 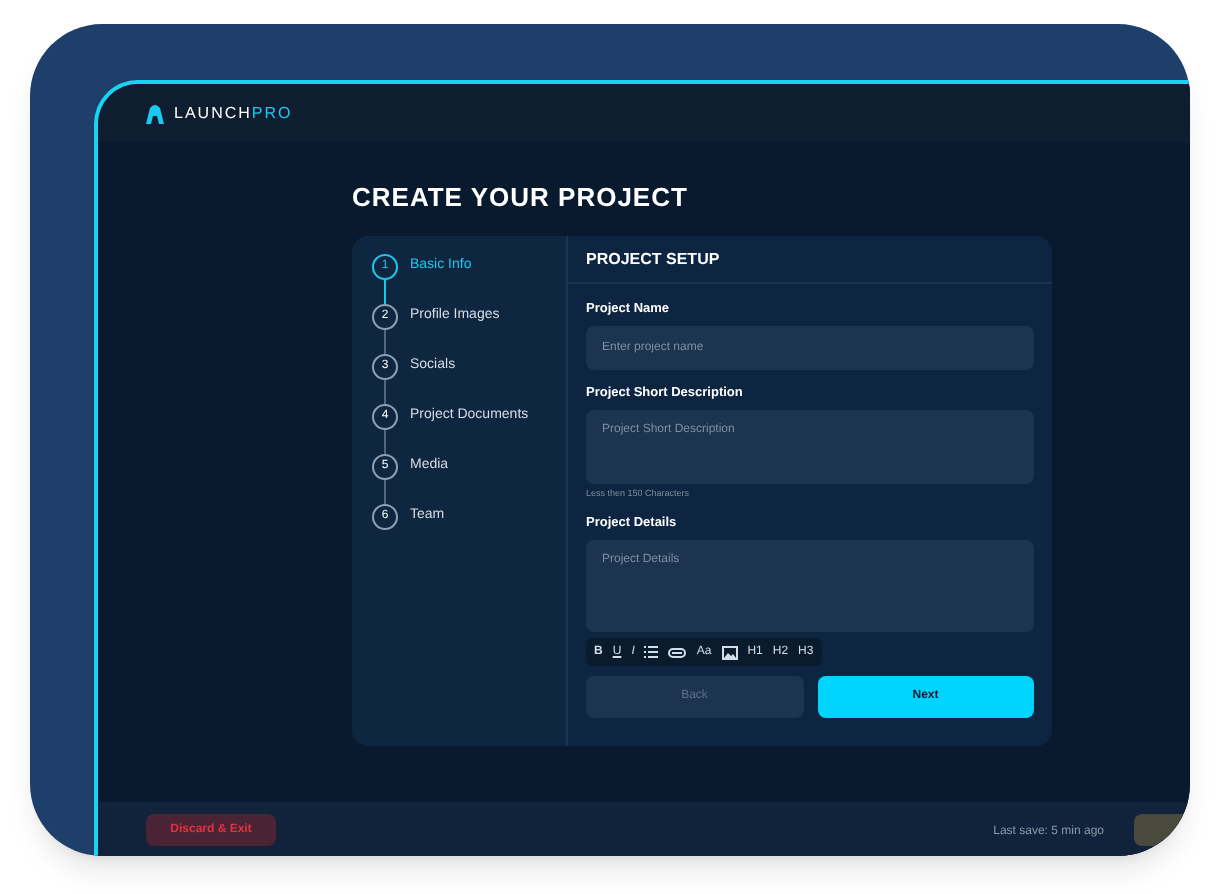 I want to click on logo-wordmark: LAUNCH PRO, so click(x=233, y=113).